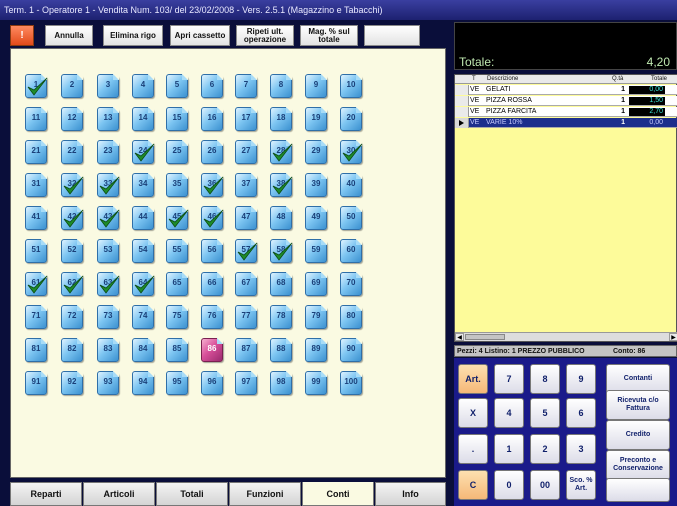  Describe the element at coordinates (119, 494) in the screenshot. I see `tab-articoli: Articoli` at that location.